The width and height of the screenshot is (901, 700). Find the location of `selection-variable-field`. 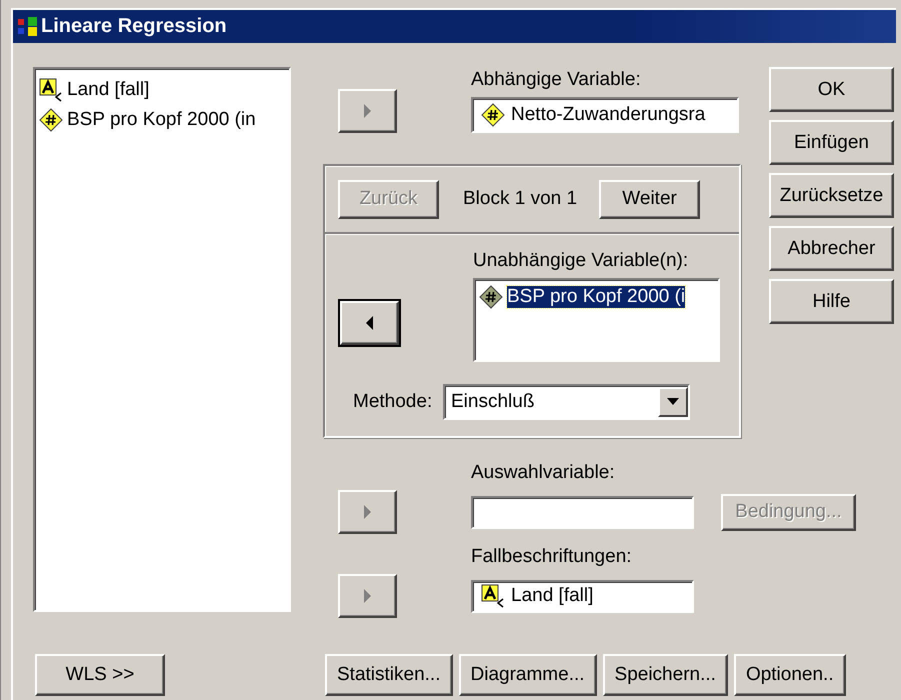

selection-variable-field is located at coordinates (582, 512).